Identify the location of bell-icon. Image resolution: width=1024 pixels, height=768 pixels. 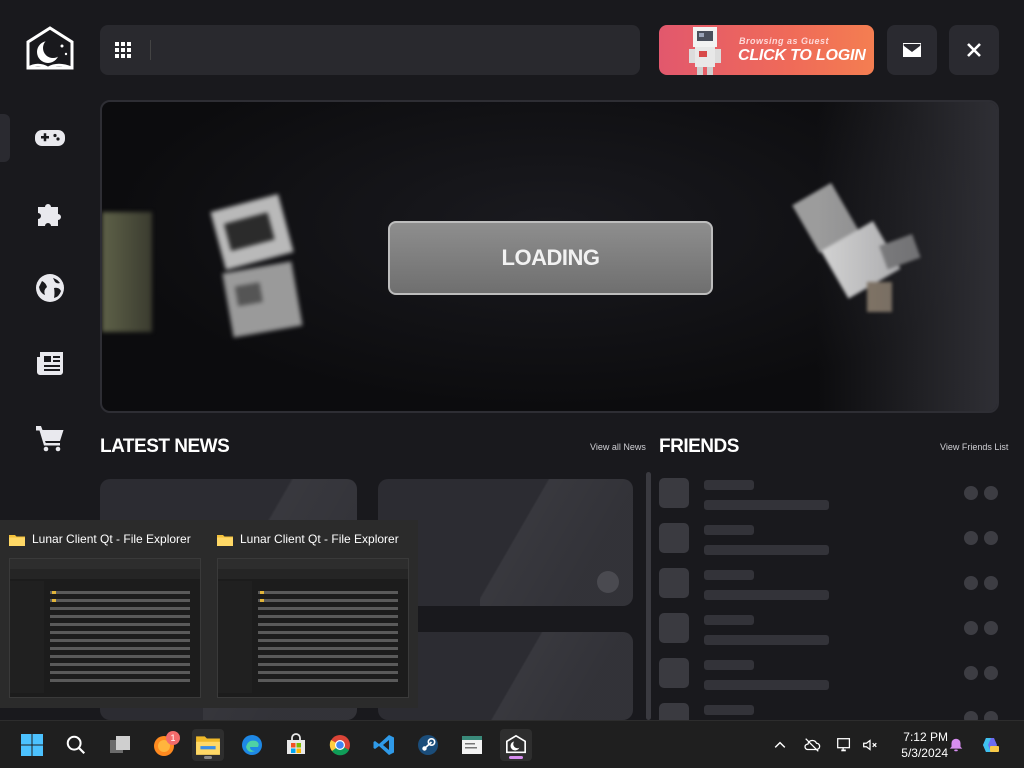
(956, 745).